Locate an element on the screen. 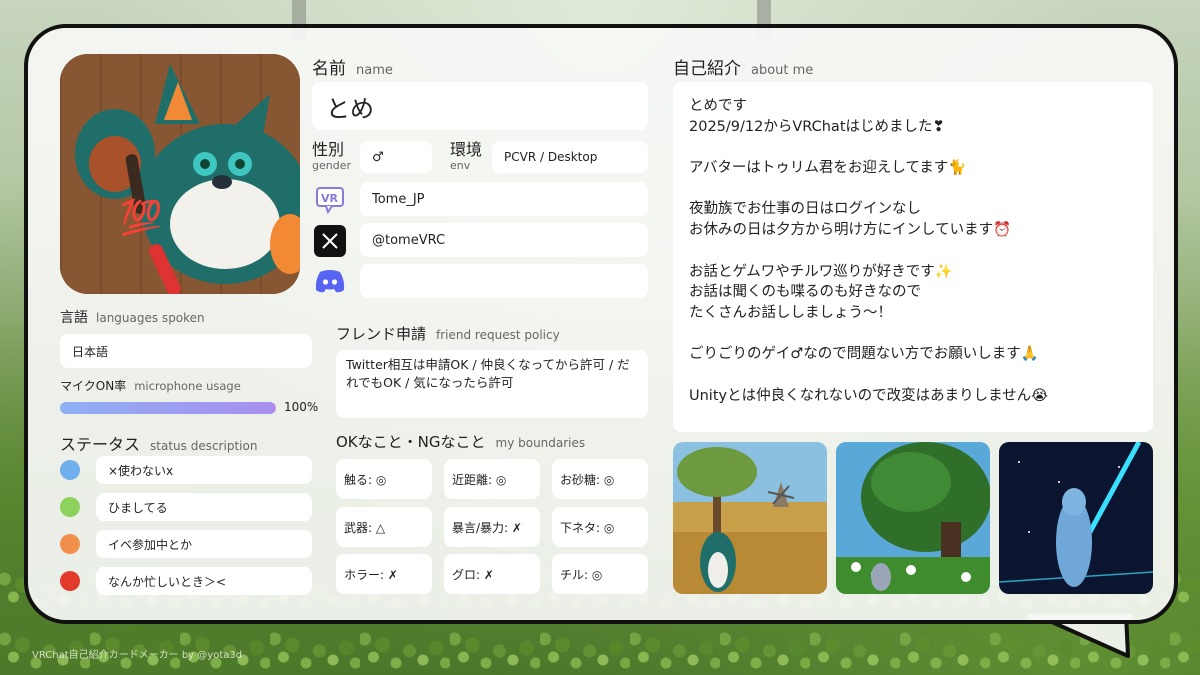 Image resolution: width=1200 pixels, height=675 pixels. status-label: ステータス is located at coordinates (100, 444).